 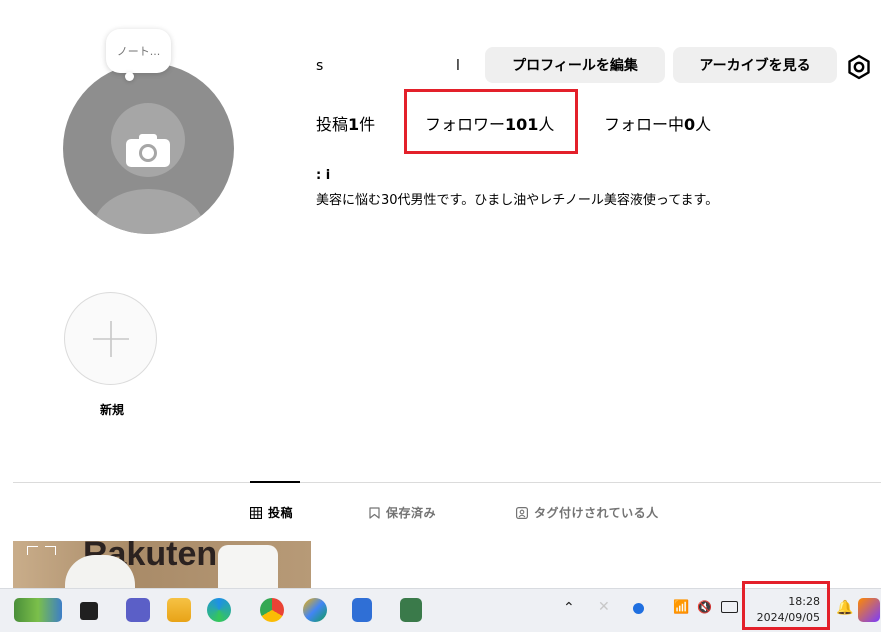 I want to click on note-bubble-tail, so click(x=129, y=76).